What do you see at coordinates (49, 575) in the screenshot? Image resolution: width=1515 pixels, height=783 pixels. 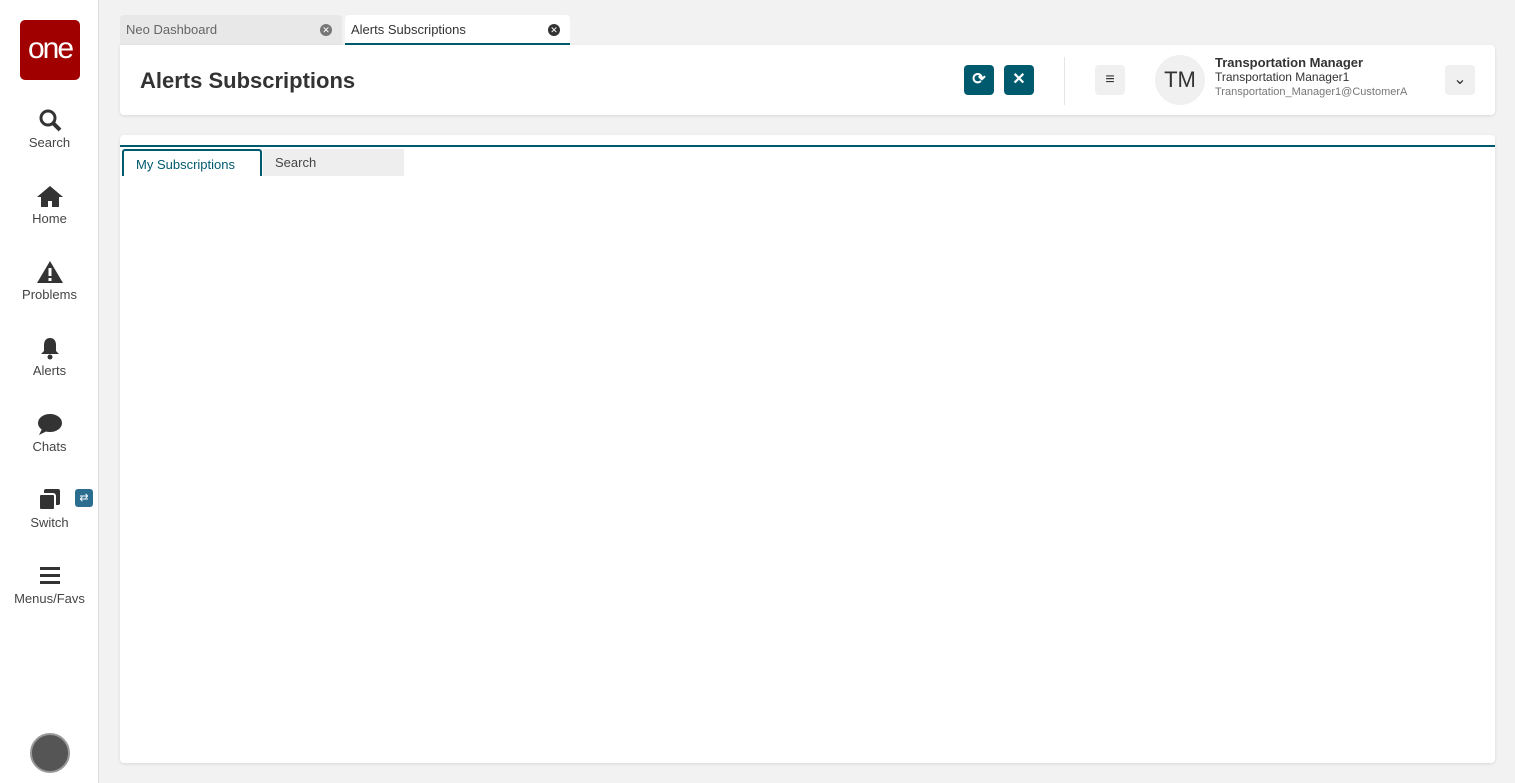 I see `menu-icon` at bounding box center [49, 575].